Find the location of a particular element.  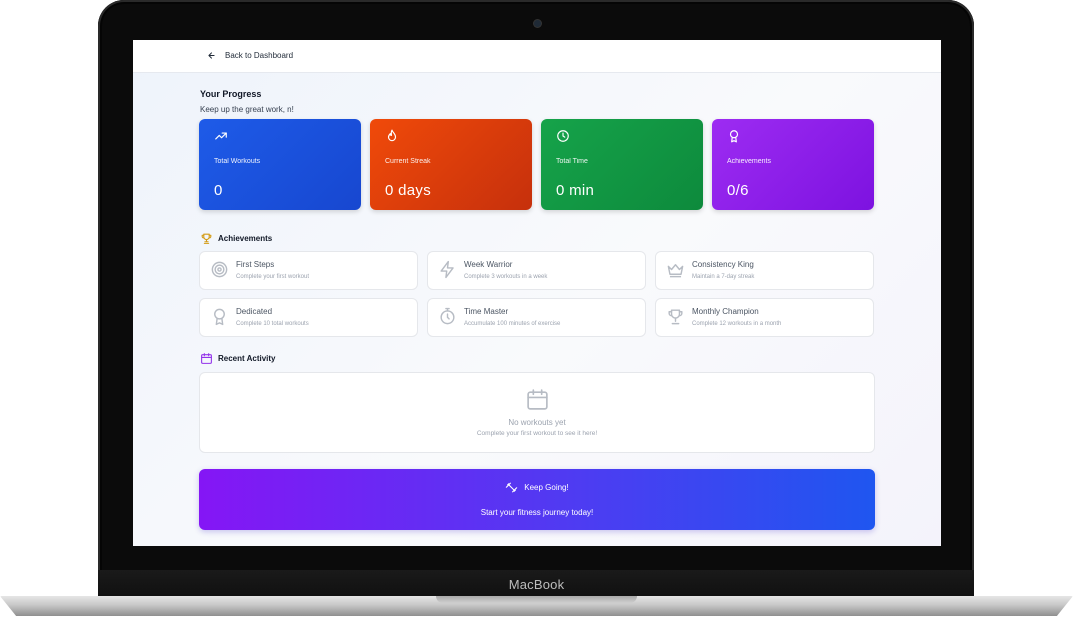

stat-card-total-workouts: Total Workouts 0 is located at coordinates (280, 164).